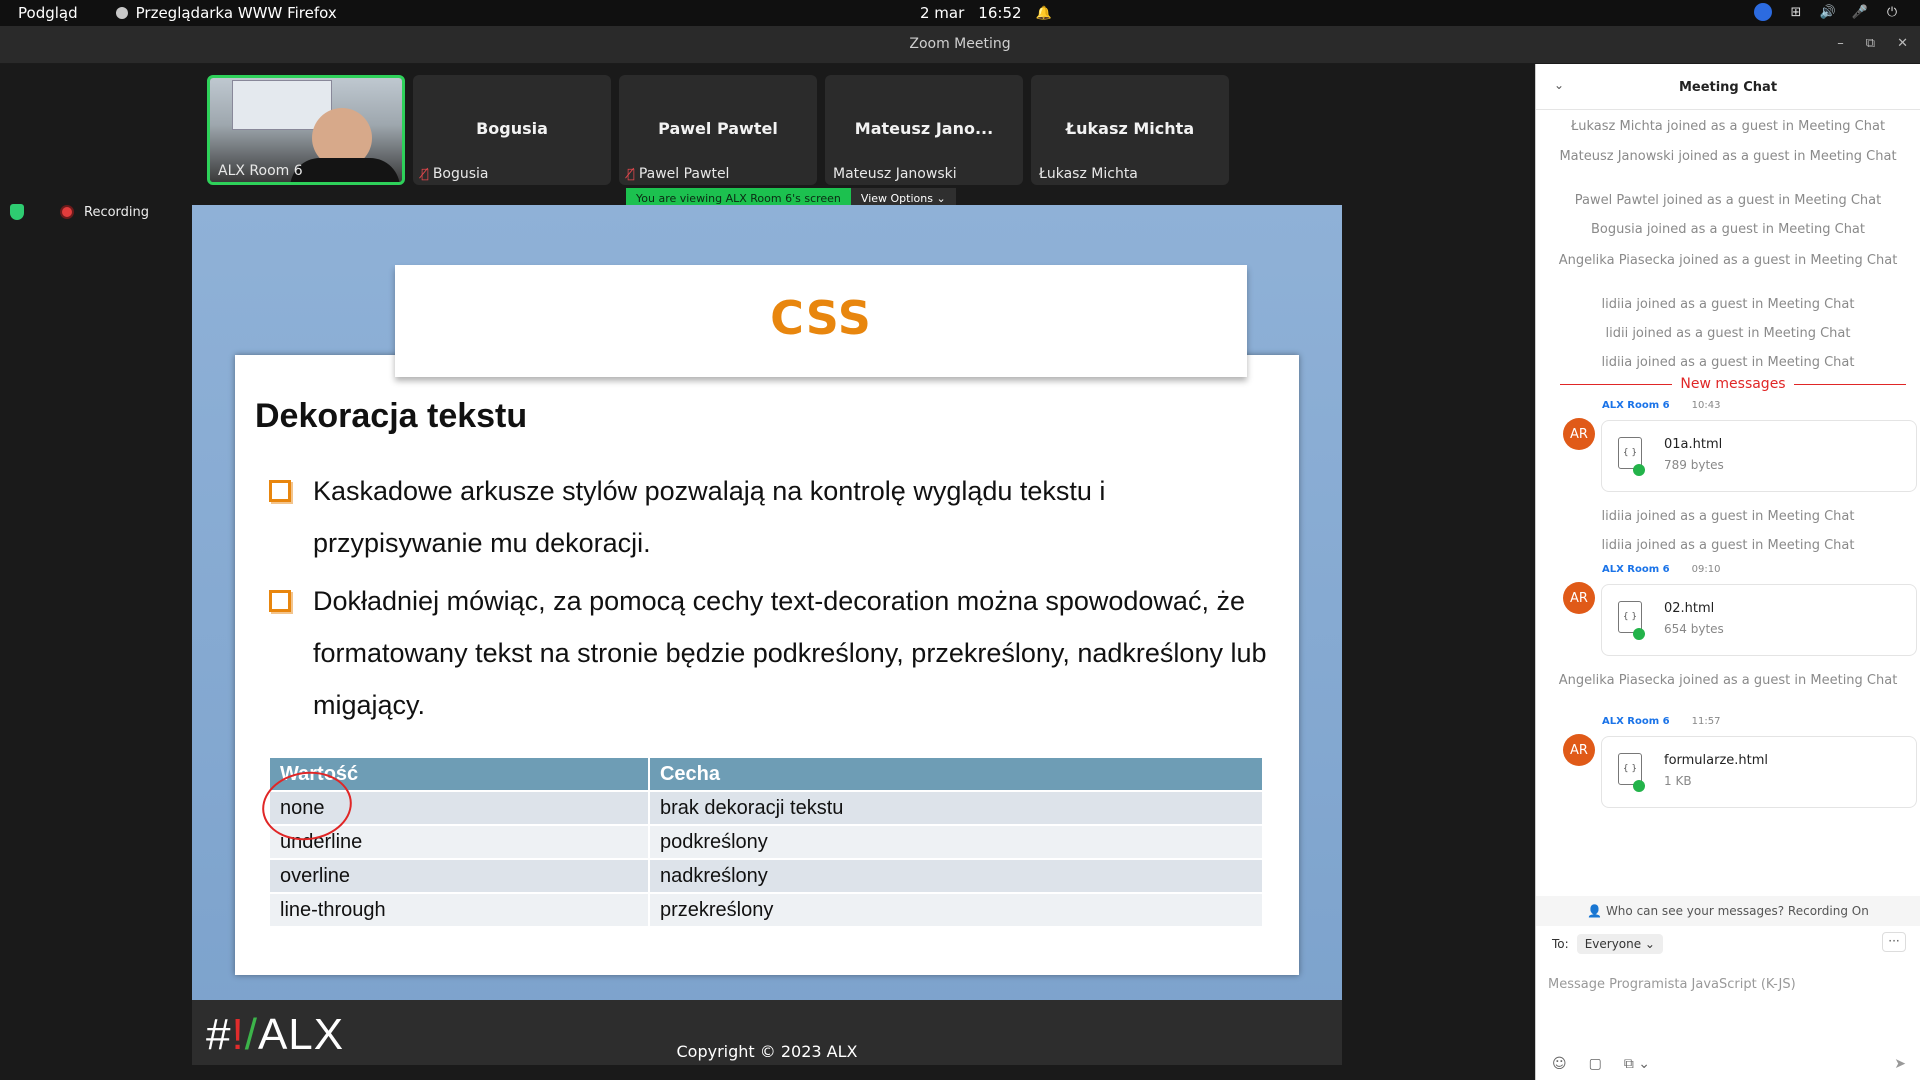  Describe the element at coordinates (1661, 569) in the screenshot. I see `message-sender: ALX Room 6 09:10` at that location.